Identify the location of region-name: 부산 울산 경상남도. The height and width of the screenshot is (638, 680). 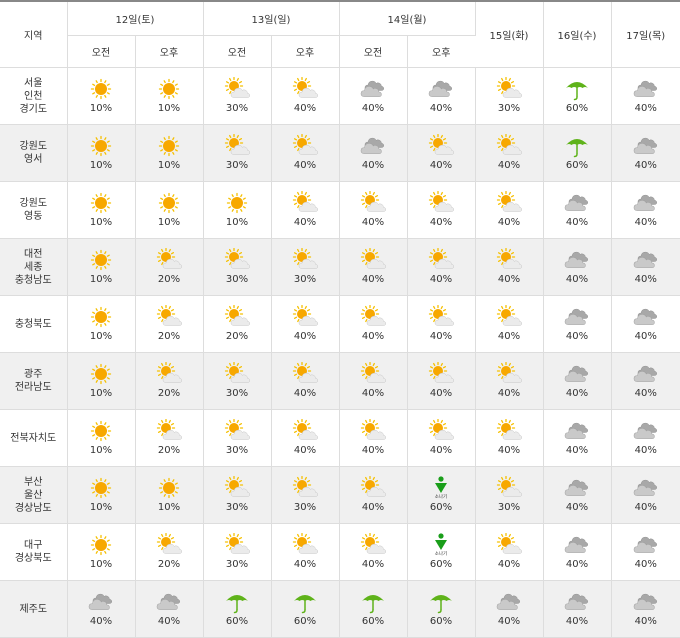
(34, 495).